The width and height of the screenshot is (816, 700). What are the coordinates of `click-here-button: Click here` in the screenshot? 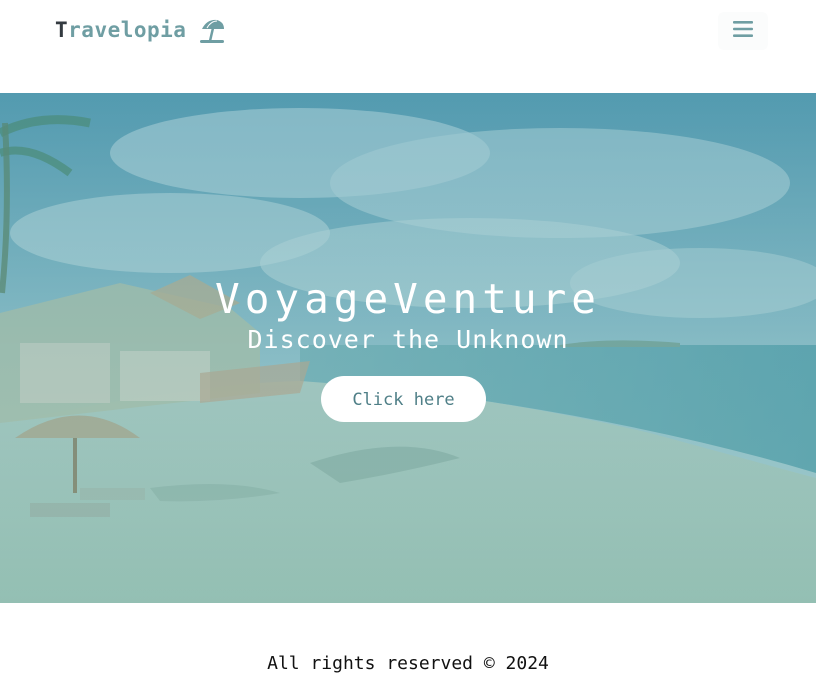 It's located at (403, 399).